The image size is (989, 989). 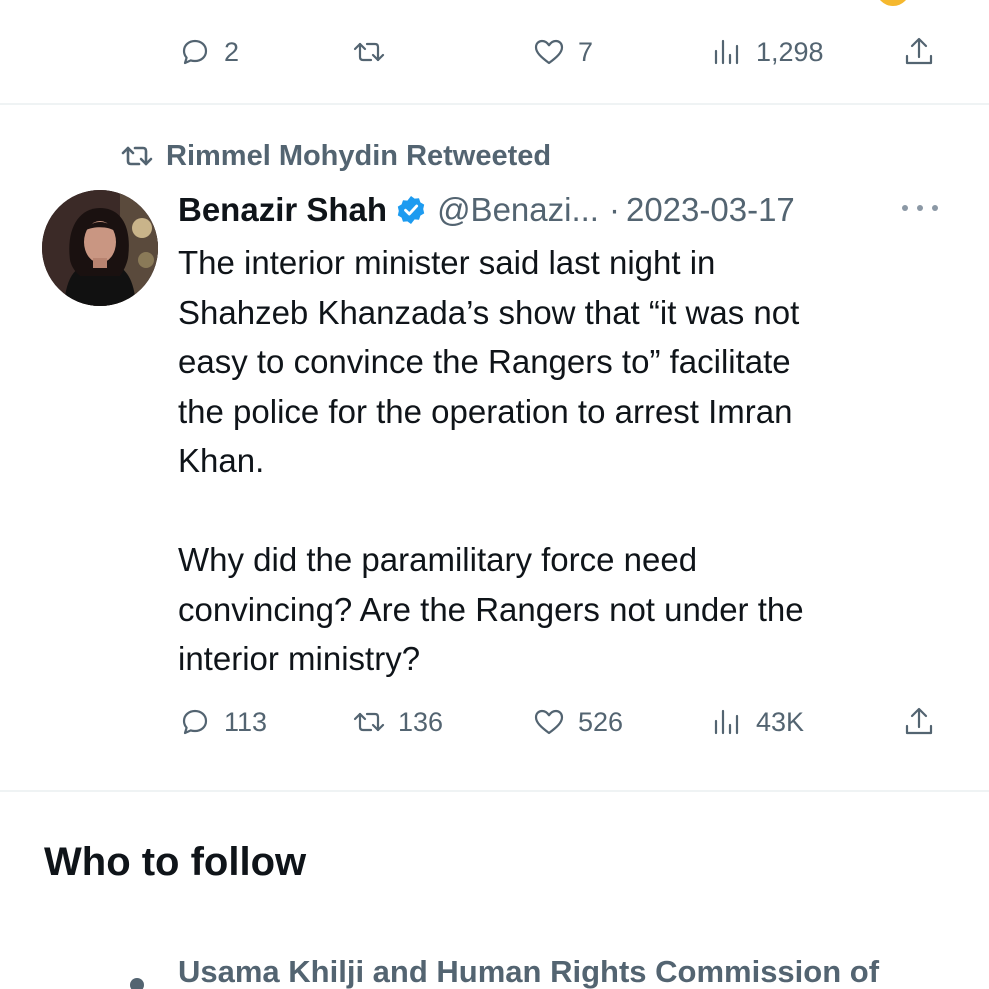 I want to click on like-button: 7, so click(x=562, y=52).